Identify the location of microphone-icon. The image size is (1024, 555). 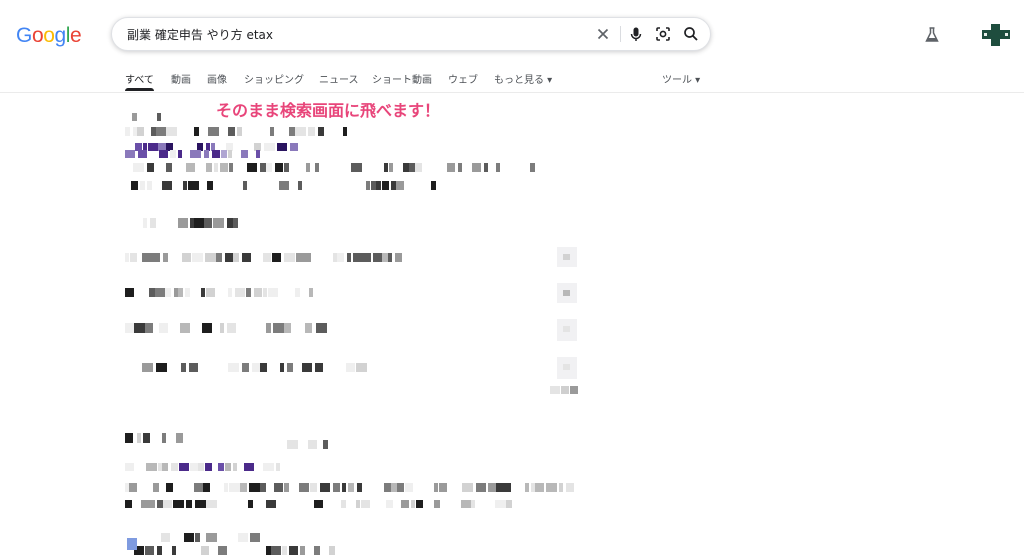
(636, 34).